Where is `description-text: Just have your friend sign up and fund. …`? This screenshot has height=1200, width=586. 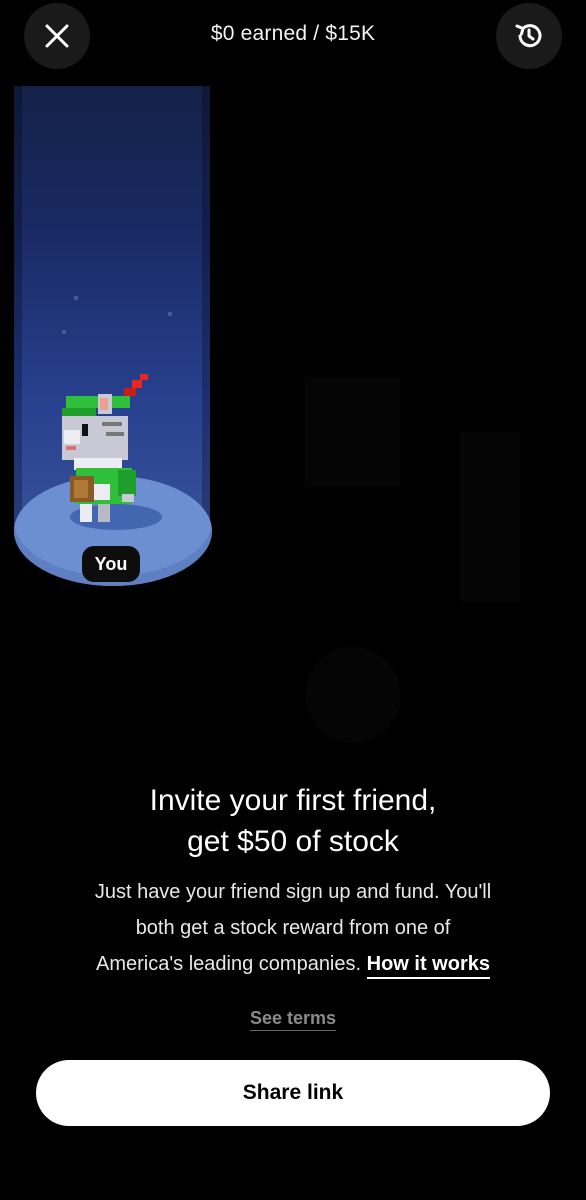 description-text: Just have your friend sign up and fund. … is located at coordinates (293, 928).